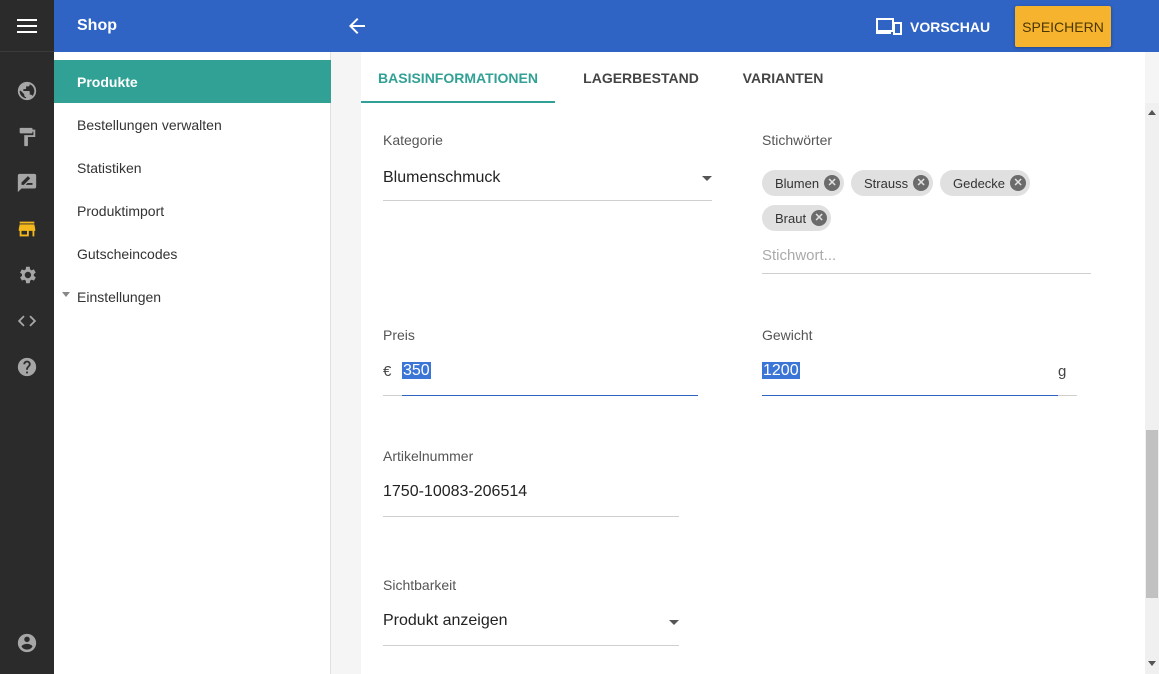 The width and height of the screenshot is (1159, 674). Describe the element at coordinates (458, 102) in the screenshot. I see `active-tab-indicator` at that location.